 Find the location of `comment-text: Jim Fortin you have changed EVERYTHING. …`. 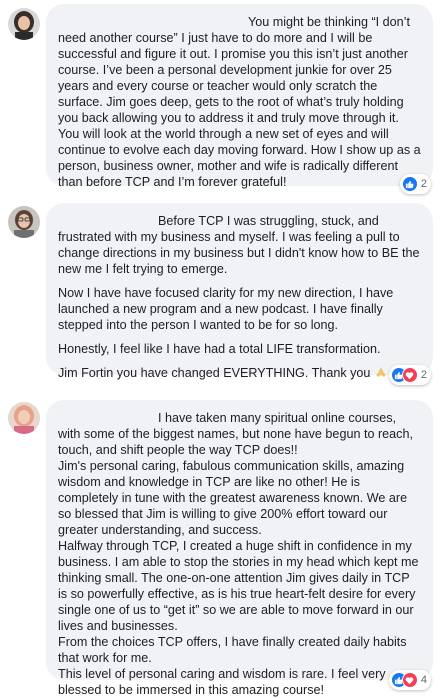

comment-text: Jim Fortin you have changed EVERYTHING. … is located at coordinates (239, 373).